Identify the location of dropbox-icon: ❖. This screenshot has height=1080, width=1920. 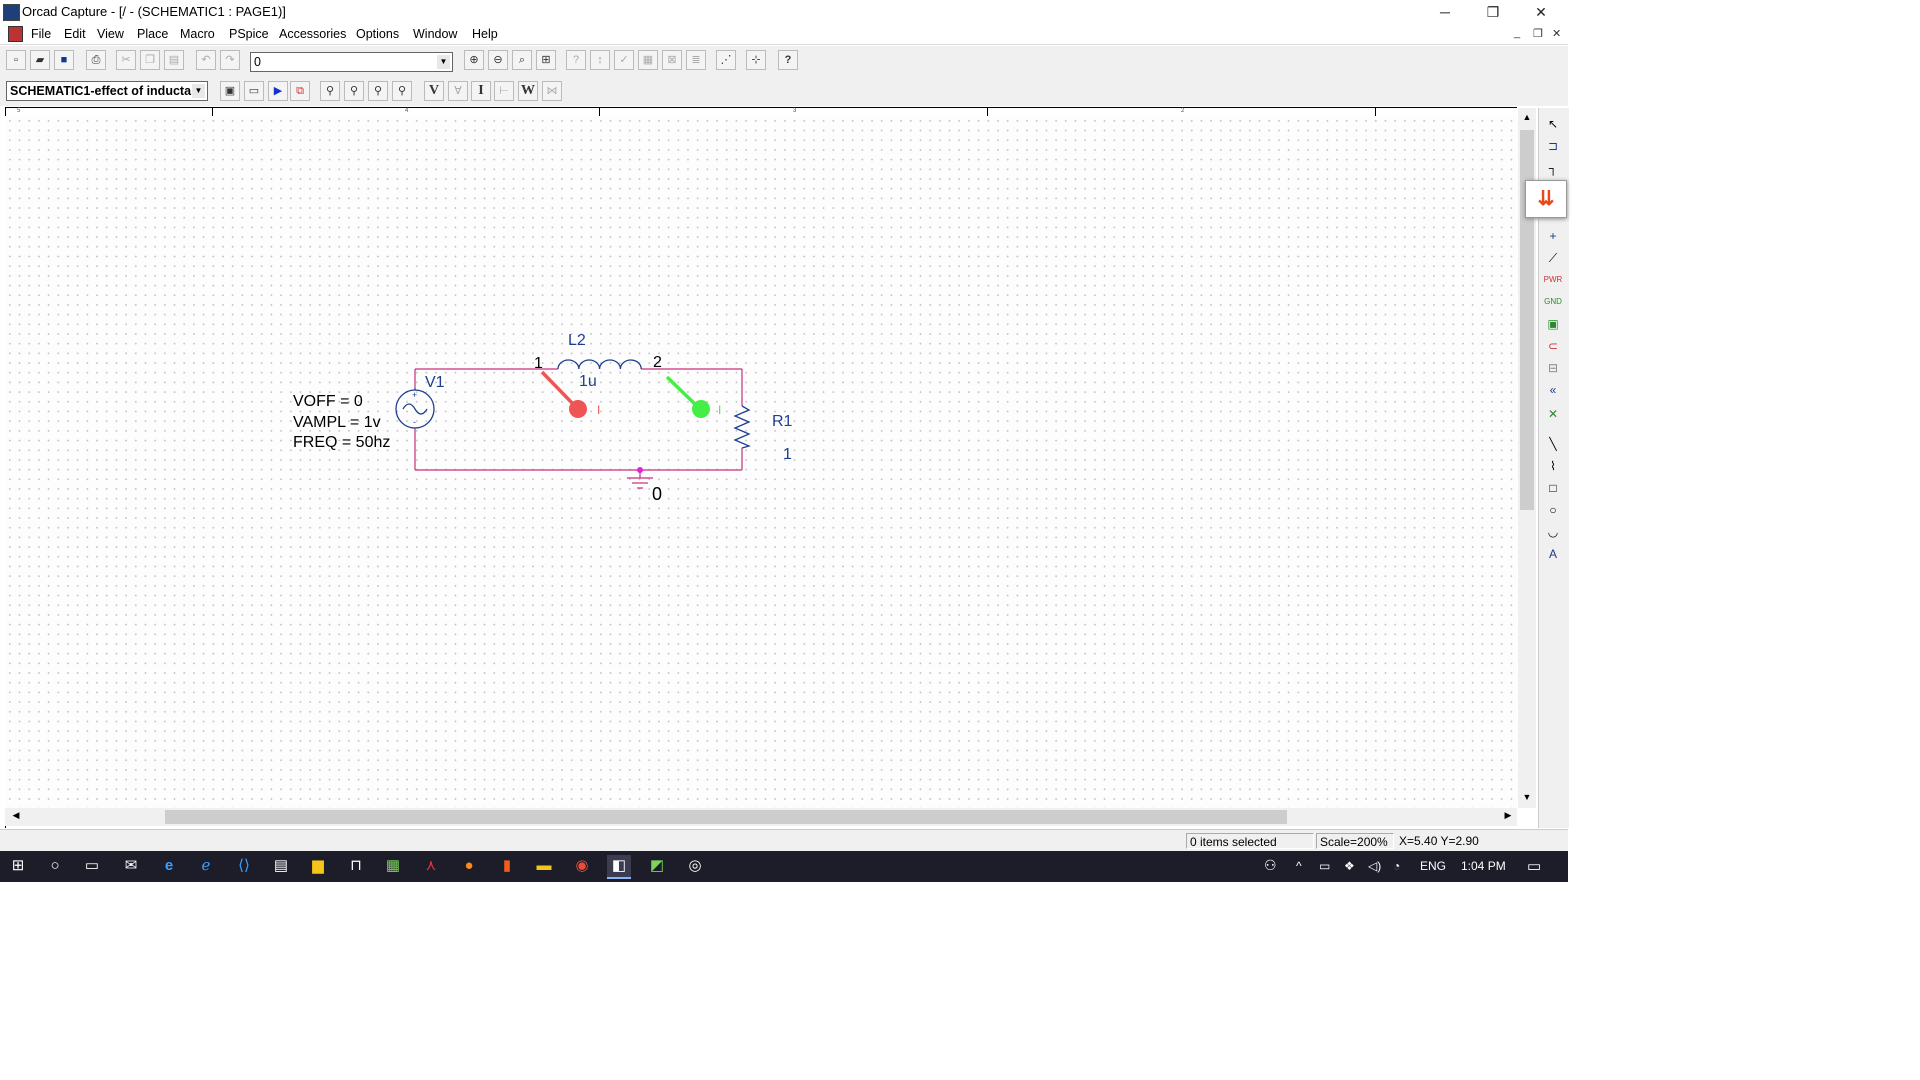
(1349, 866).